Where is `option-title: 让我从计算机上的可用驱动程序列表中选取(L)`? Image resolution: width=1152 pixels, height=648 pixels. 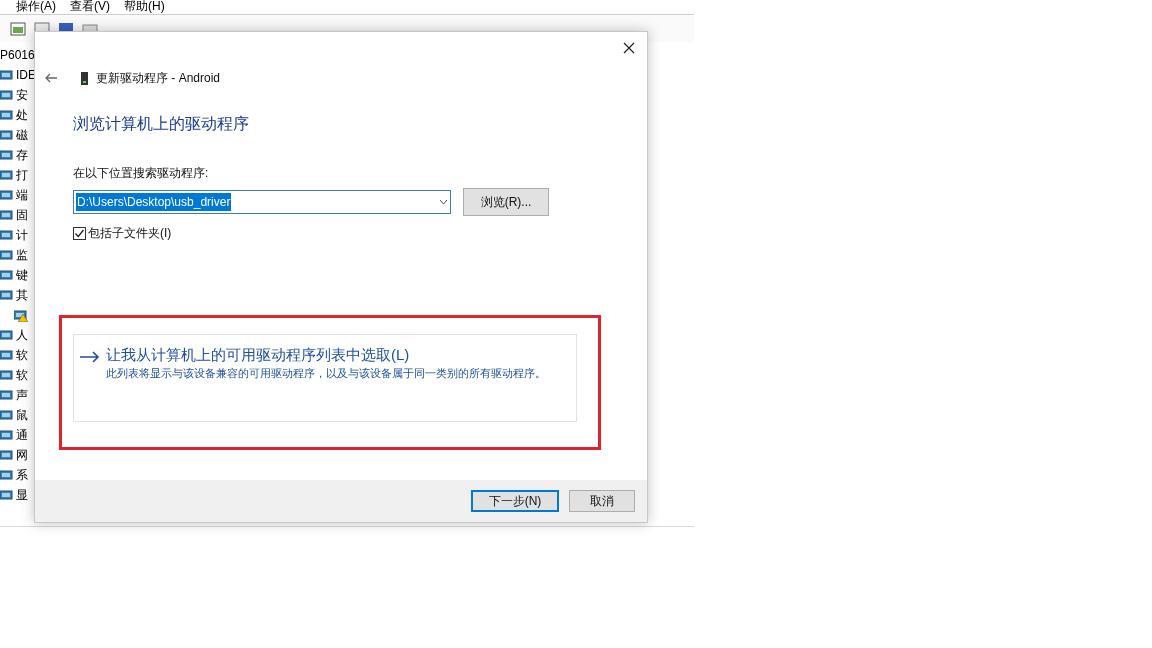
option-title: 让我从计算机上的可用驱动程序列表中选取(L) is located at coordinates (258, 355).